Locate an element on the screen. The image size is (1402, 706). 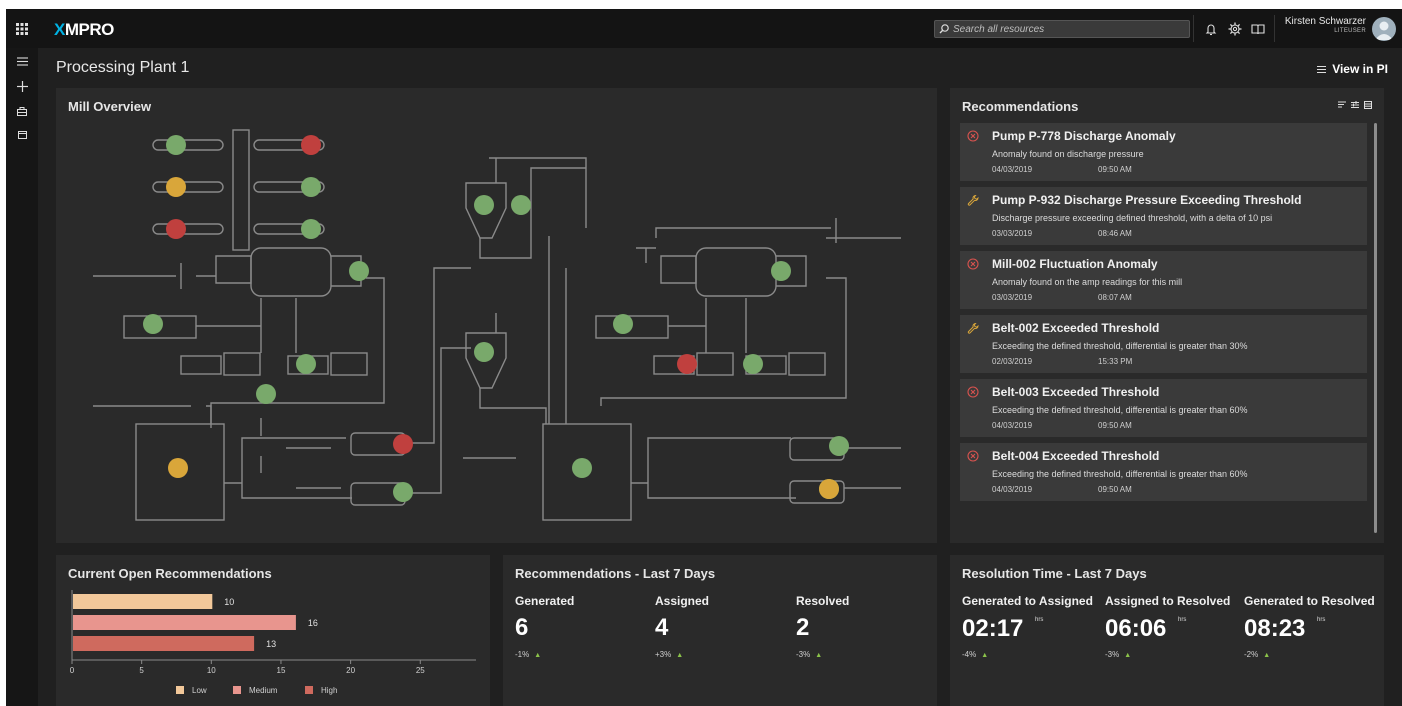
recommendation-title: Belt-002 Exceeded Threshold is located at coordinates (1076, 328).